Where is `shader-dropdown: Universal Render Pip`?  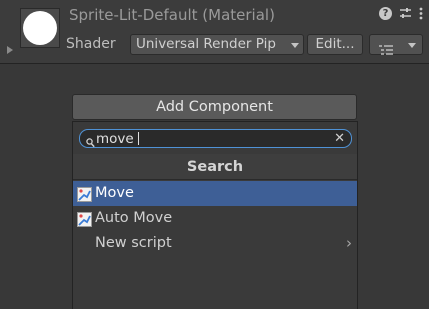
shader-dropdown: Universal Render Pip is located at coordinates (217, 44).